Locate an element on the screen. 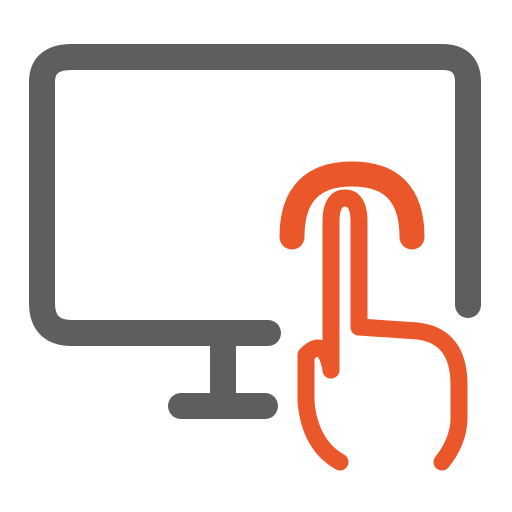 The width and height of the screenshot is (512, 512). hand-thumb is located at coordinates (323, 405).